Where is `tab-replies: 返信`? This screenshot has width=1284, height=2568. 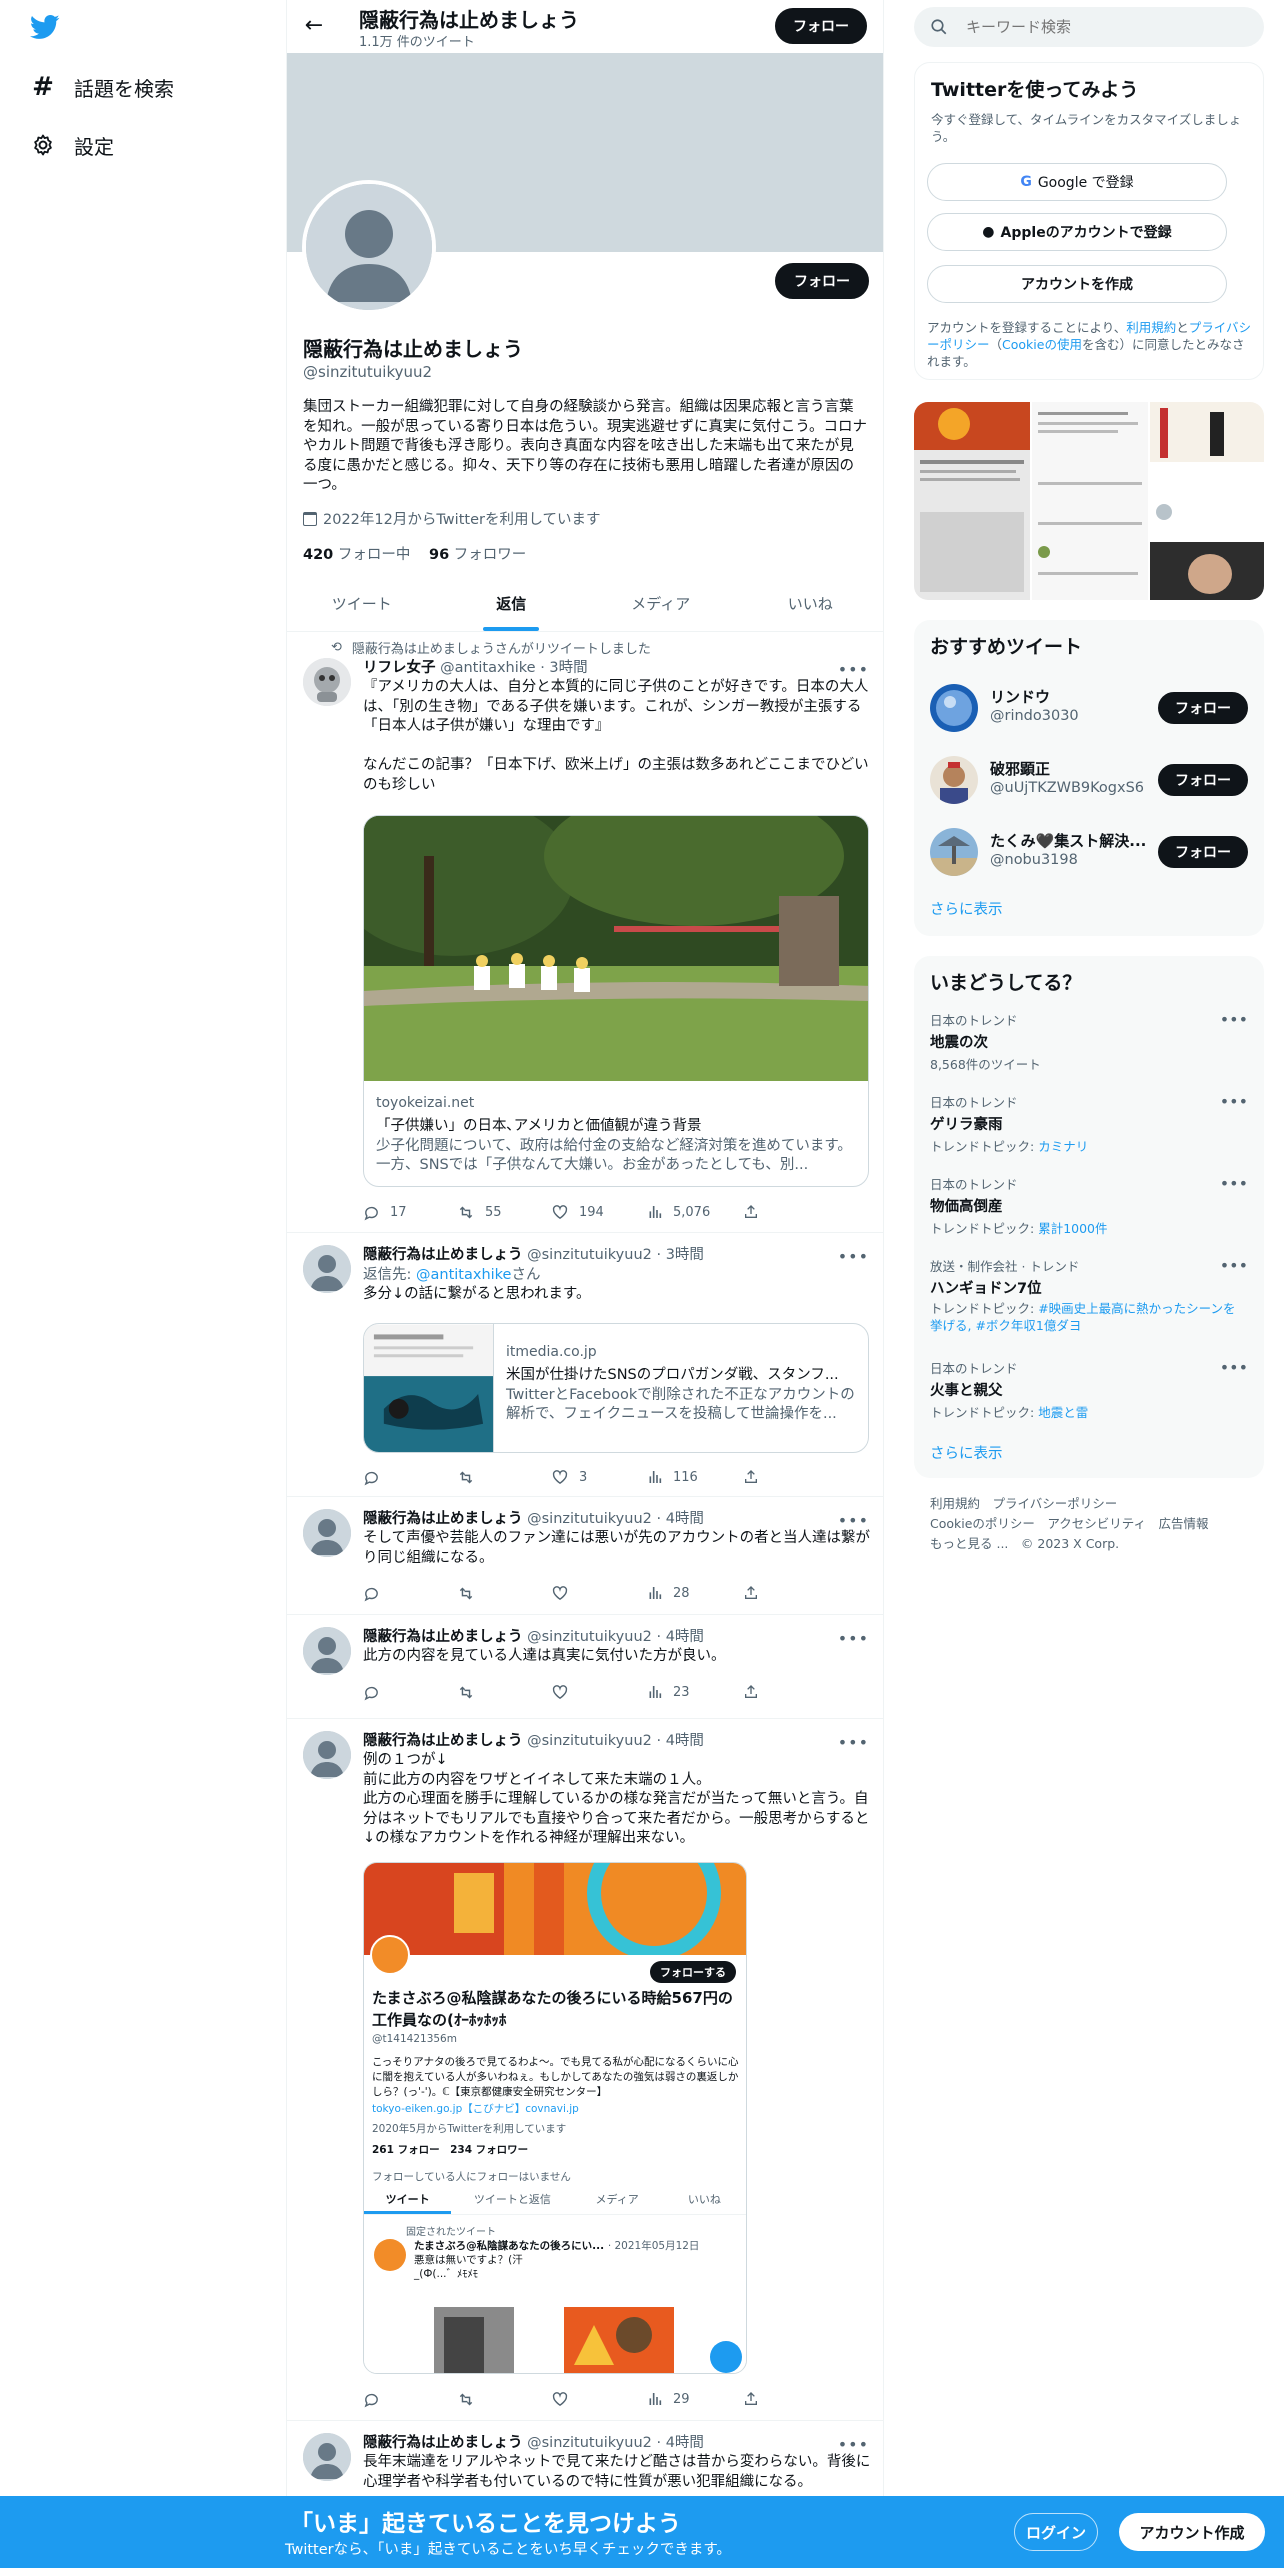 tab-replies: 返信 is located at coordinates (512, 603).